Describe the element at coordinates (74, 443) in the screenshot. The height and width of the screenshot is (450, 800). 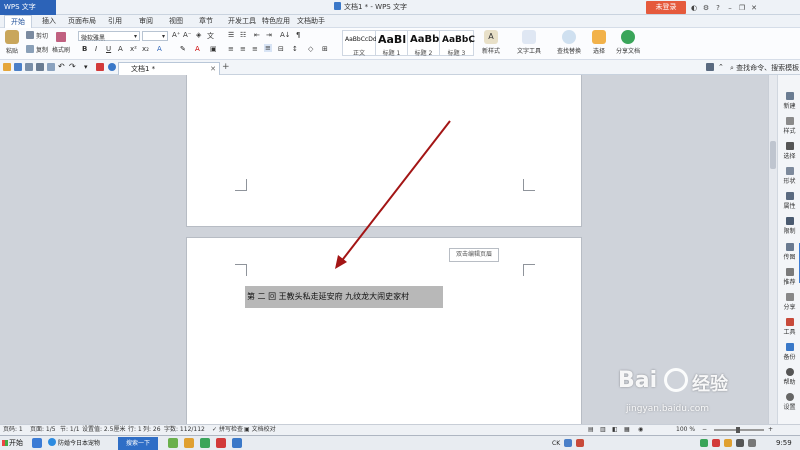
I see `taskbar-browser: 防婚今日本宠物` at that location.